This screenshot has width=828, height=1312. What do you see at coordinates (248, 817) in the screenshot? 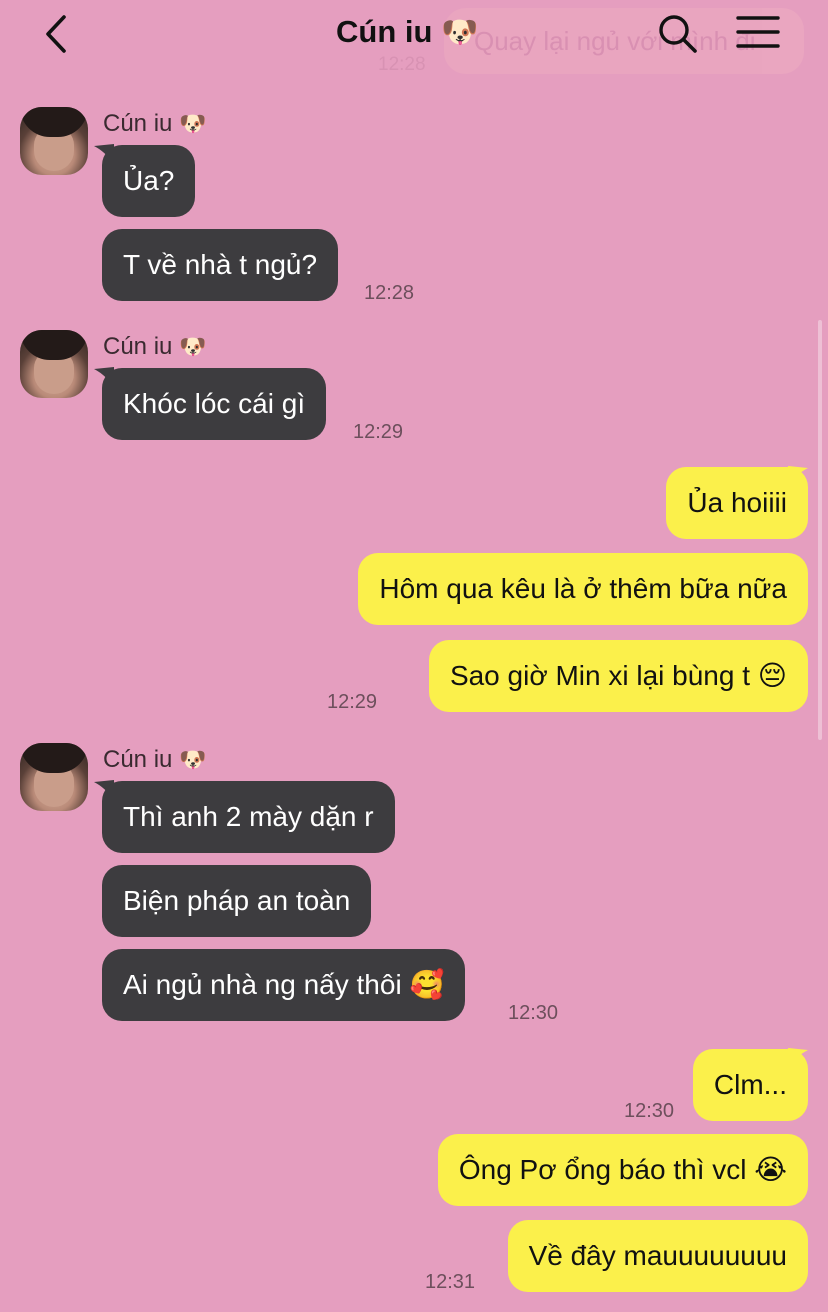
I see `incoming-message: Thì anh 2 mày dặn r` at bounding box center [248, 817].